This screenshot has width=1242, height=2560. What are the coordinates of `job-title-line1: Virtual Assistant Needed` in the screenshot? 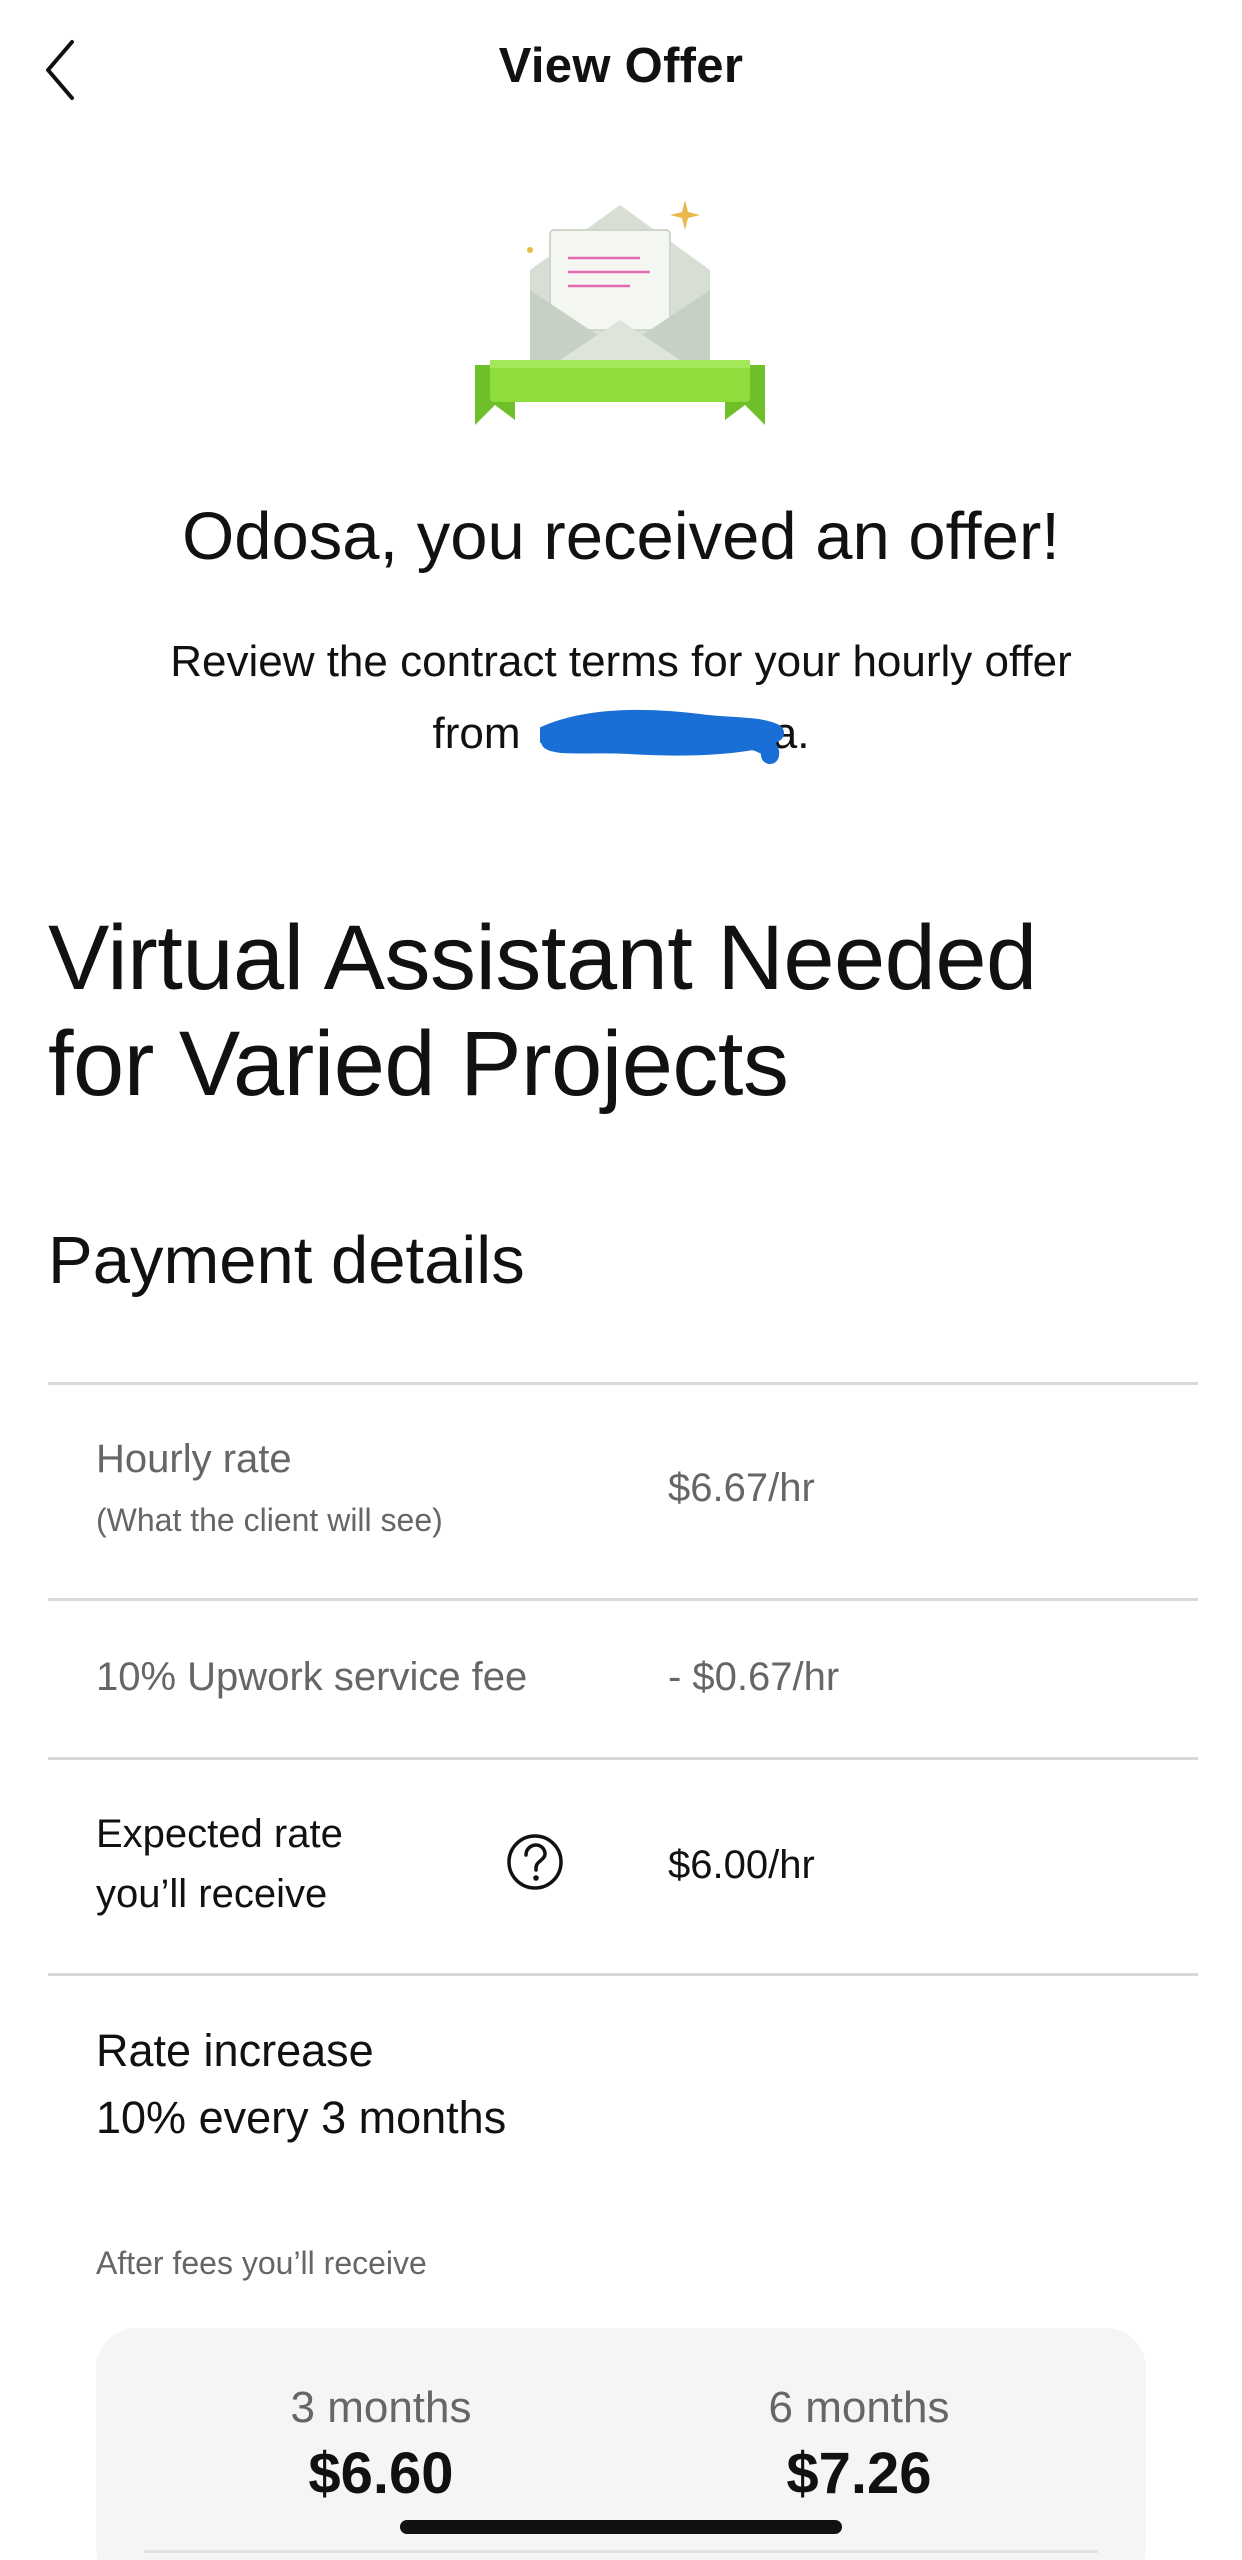 It's located at (542, 958).